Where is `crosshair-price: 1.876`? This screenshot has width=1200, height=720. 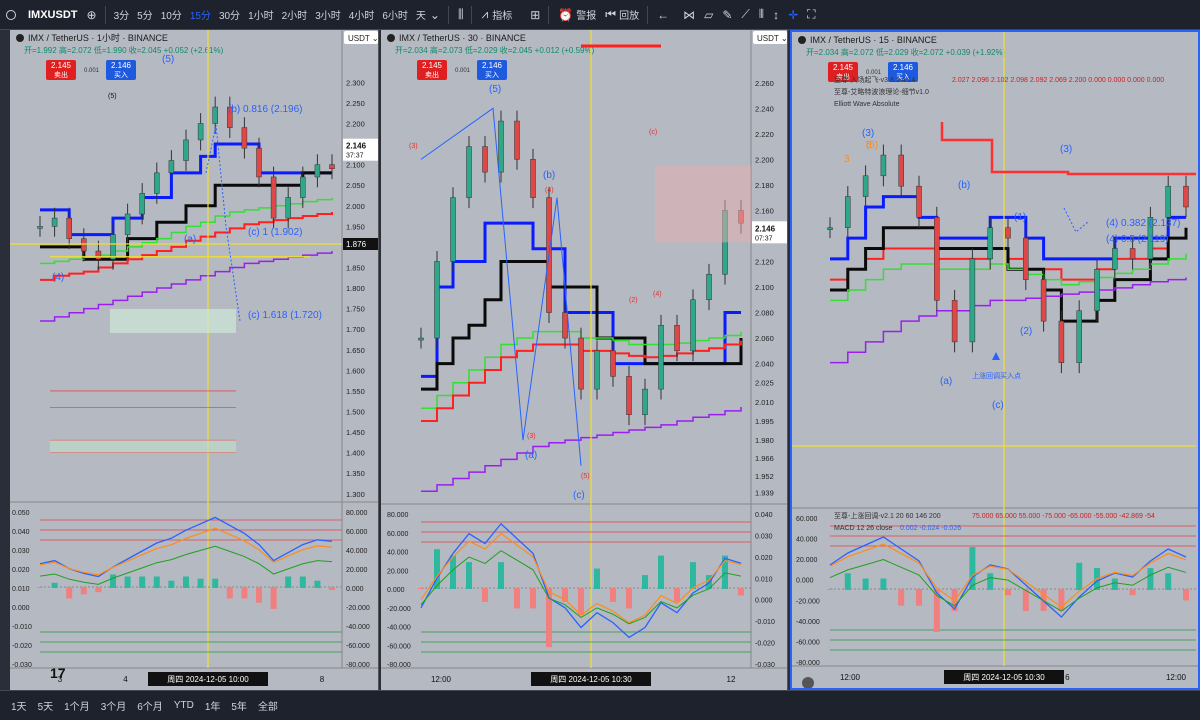
crosshair-price: 1.876 is located at coordinates (356, 244).